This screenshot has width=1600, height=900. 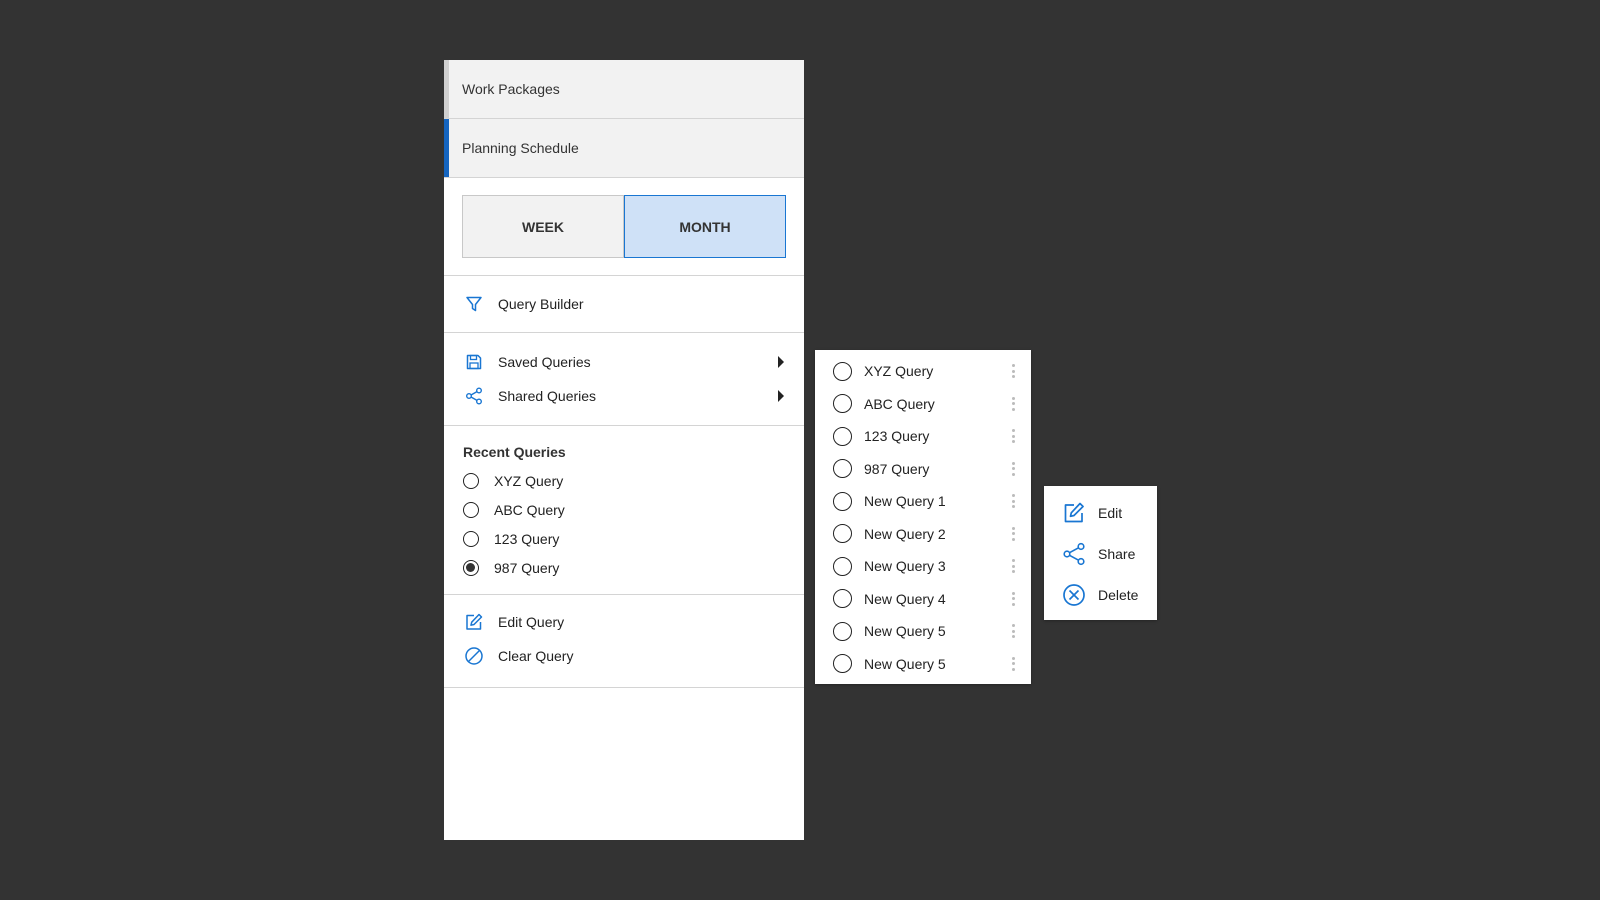 What do you see at coordinates (527, 567) in the screenshot?
I see `recent-query-label: 987 Query` at bounding box center [527, 567].